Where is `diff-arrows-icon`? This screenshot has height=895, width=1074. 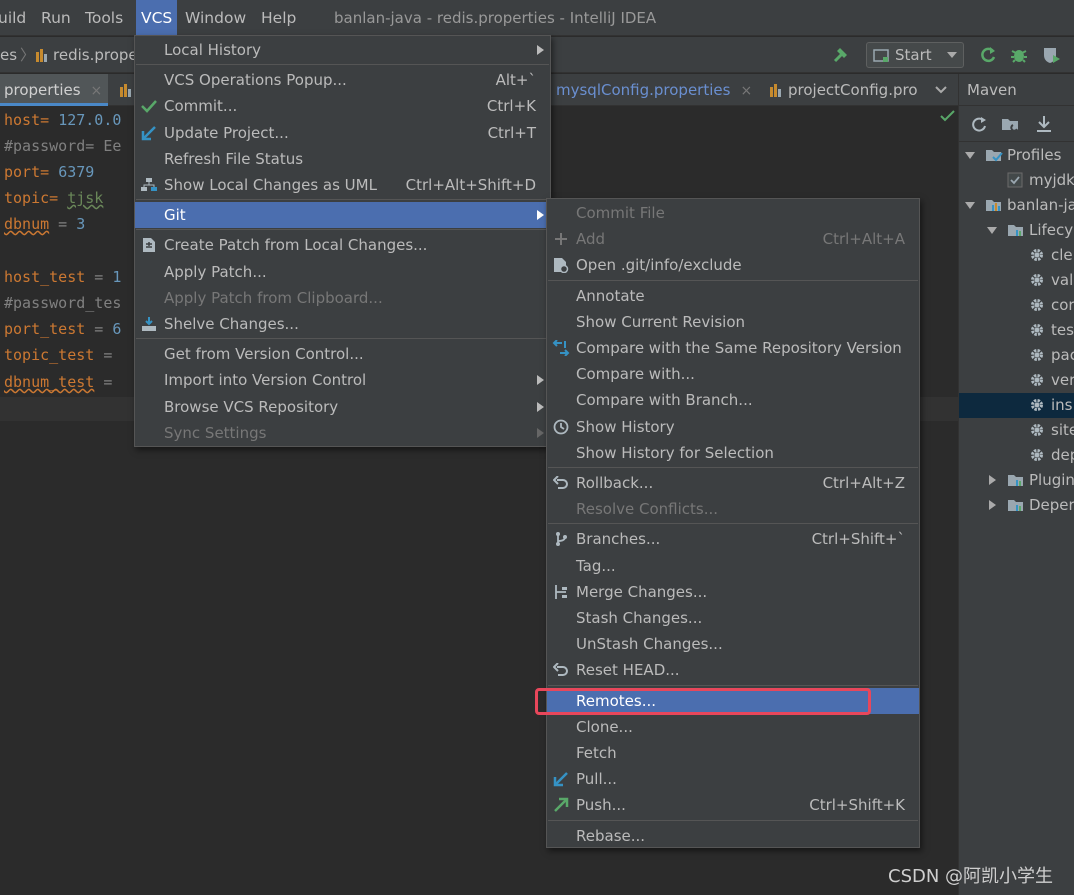
diff-arrows-icon is located at coordinates (561, 348).